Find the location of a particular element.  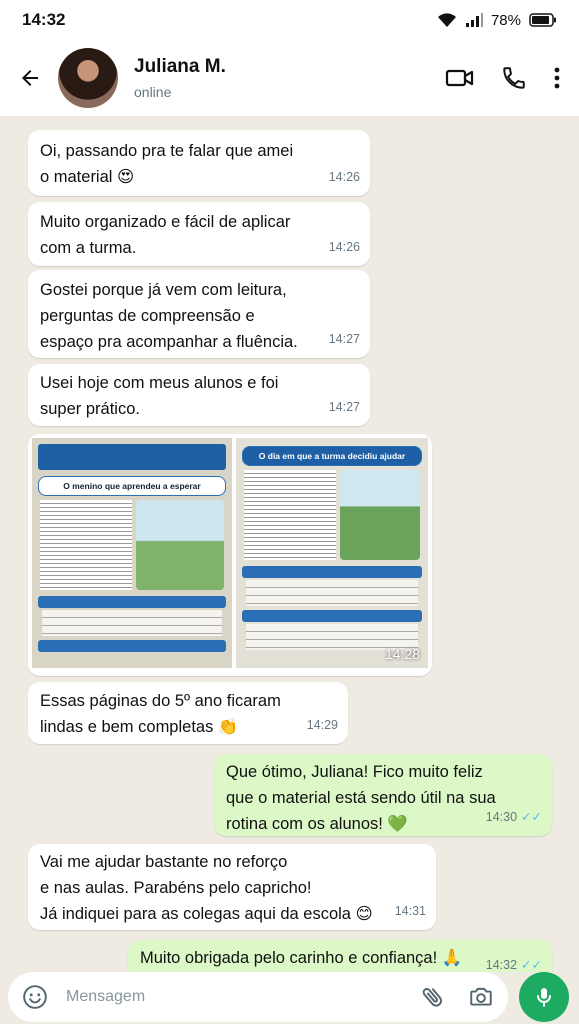

message-input-bar: Mensagem is located at coordinates (258, 997).